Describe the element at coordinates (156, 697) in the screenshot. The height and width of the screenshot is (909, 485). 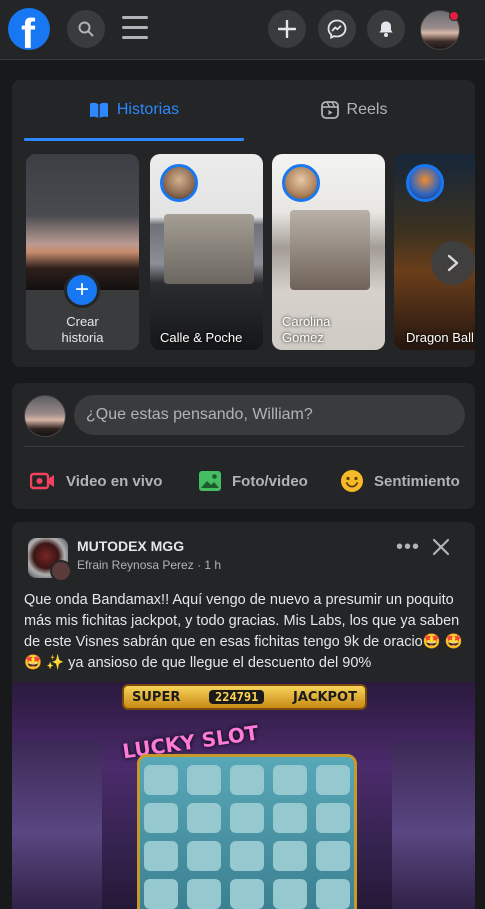
I see `jackpot-banner-left: SUPER` at that location.